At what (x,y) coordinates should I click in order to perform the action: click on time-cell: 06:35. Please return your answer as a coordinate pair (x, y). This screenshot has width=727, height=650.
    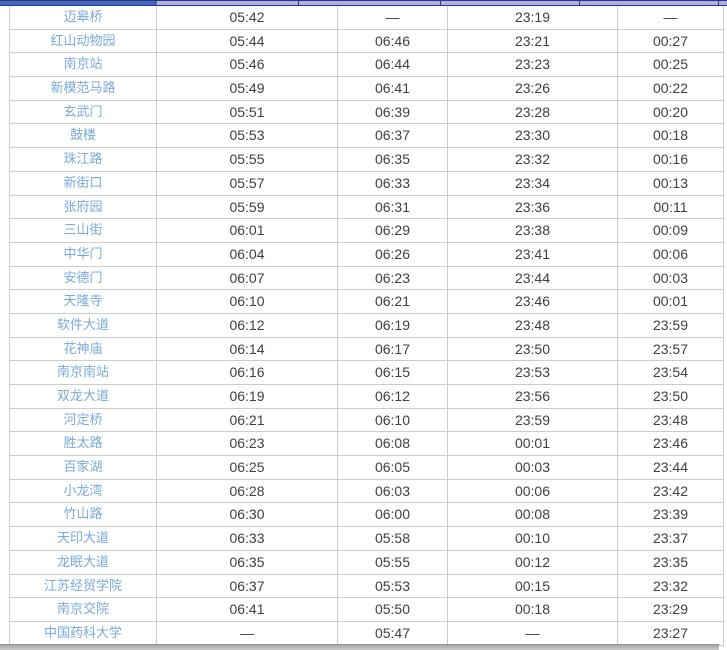
    Looking at the image, I should click on (393, 160).